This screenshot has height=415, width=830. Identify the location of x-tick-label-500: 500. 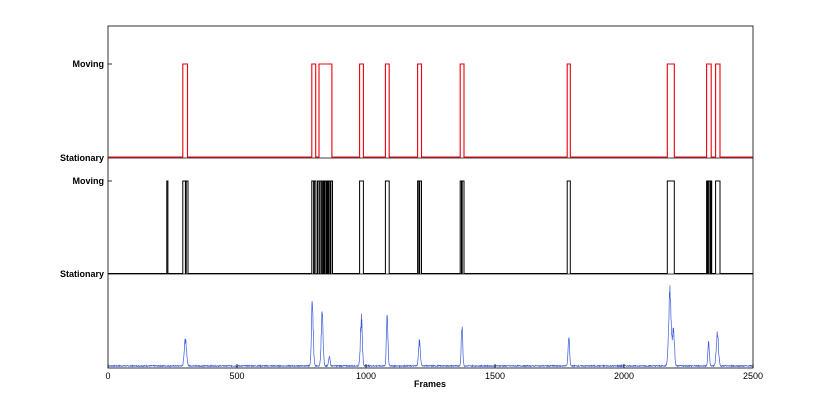
(236, 376).